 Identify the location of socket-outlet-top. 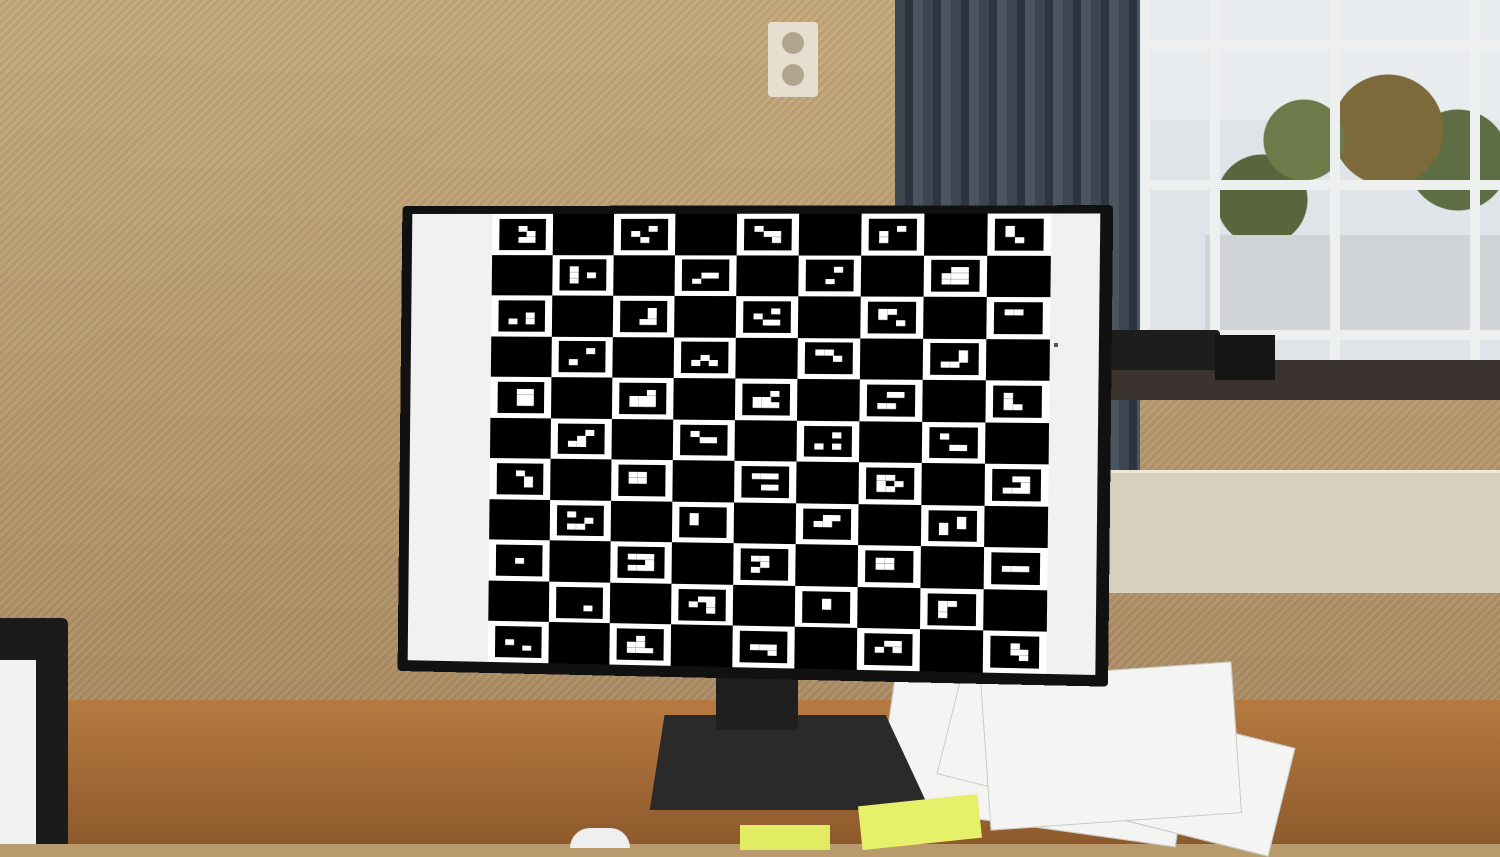
(793, 43).